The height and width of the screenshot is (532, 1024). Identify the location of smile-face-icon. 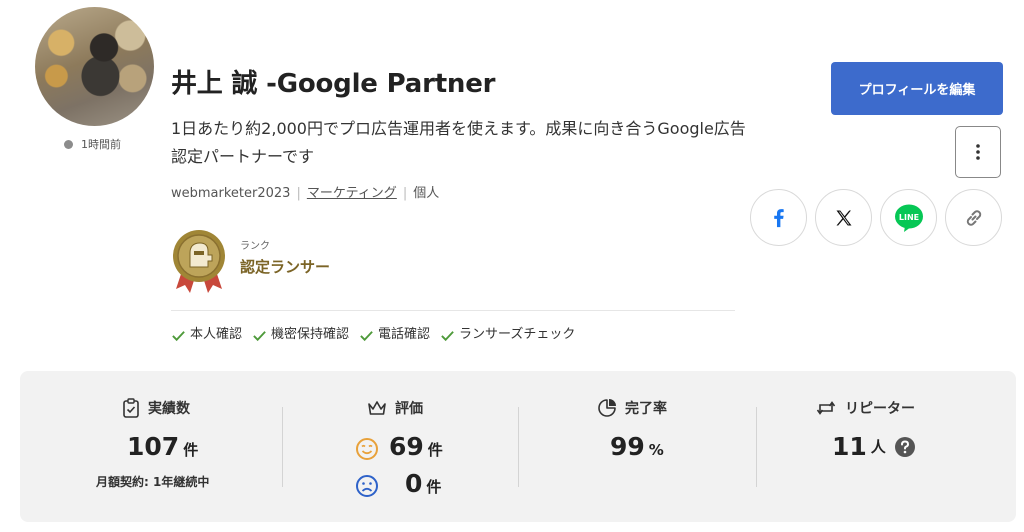
(367, 448).